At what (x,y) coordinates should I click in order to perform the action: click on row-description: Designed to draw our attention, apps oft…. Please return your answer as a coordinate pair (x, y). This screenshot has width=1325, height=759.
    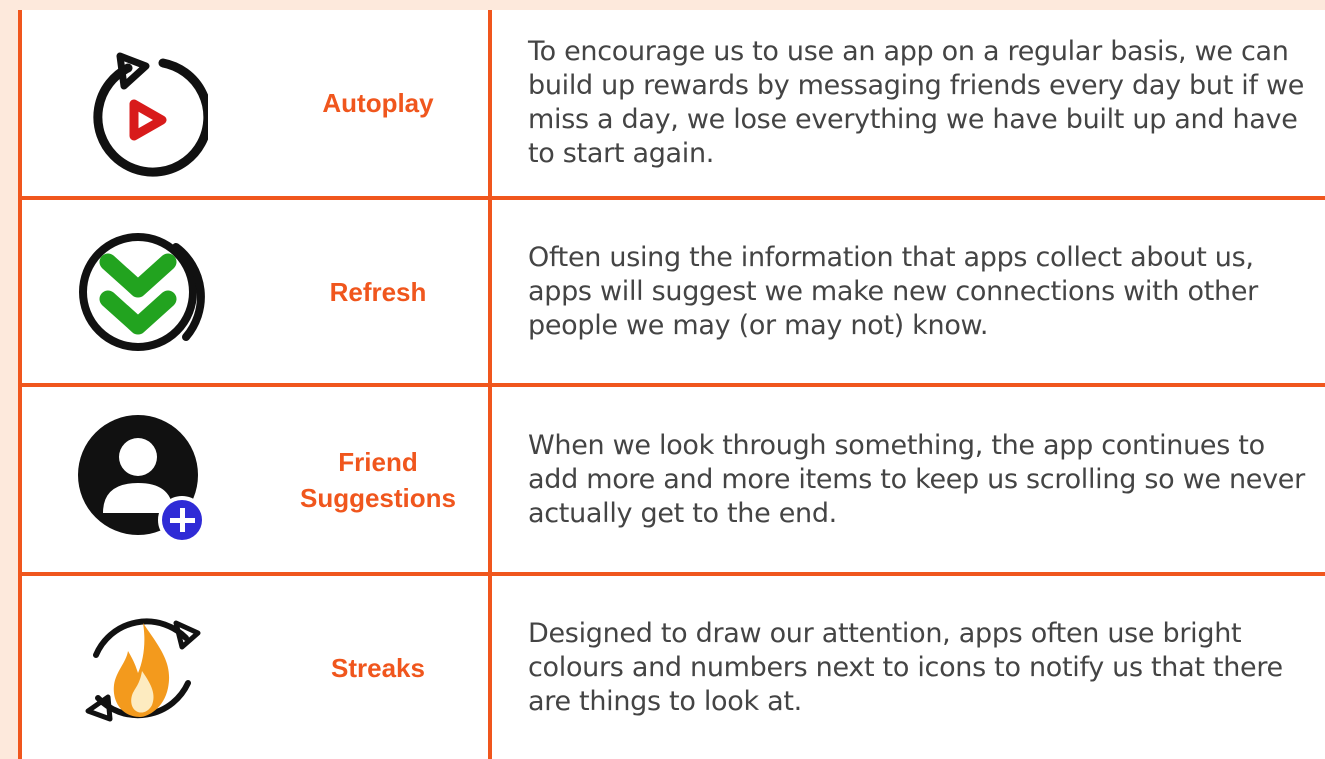
    Looking at the image, I should click on (905, 667).